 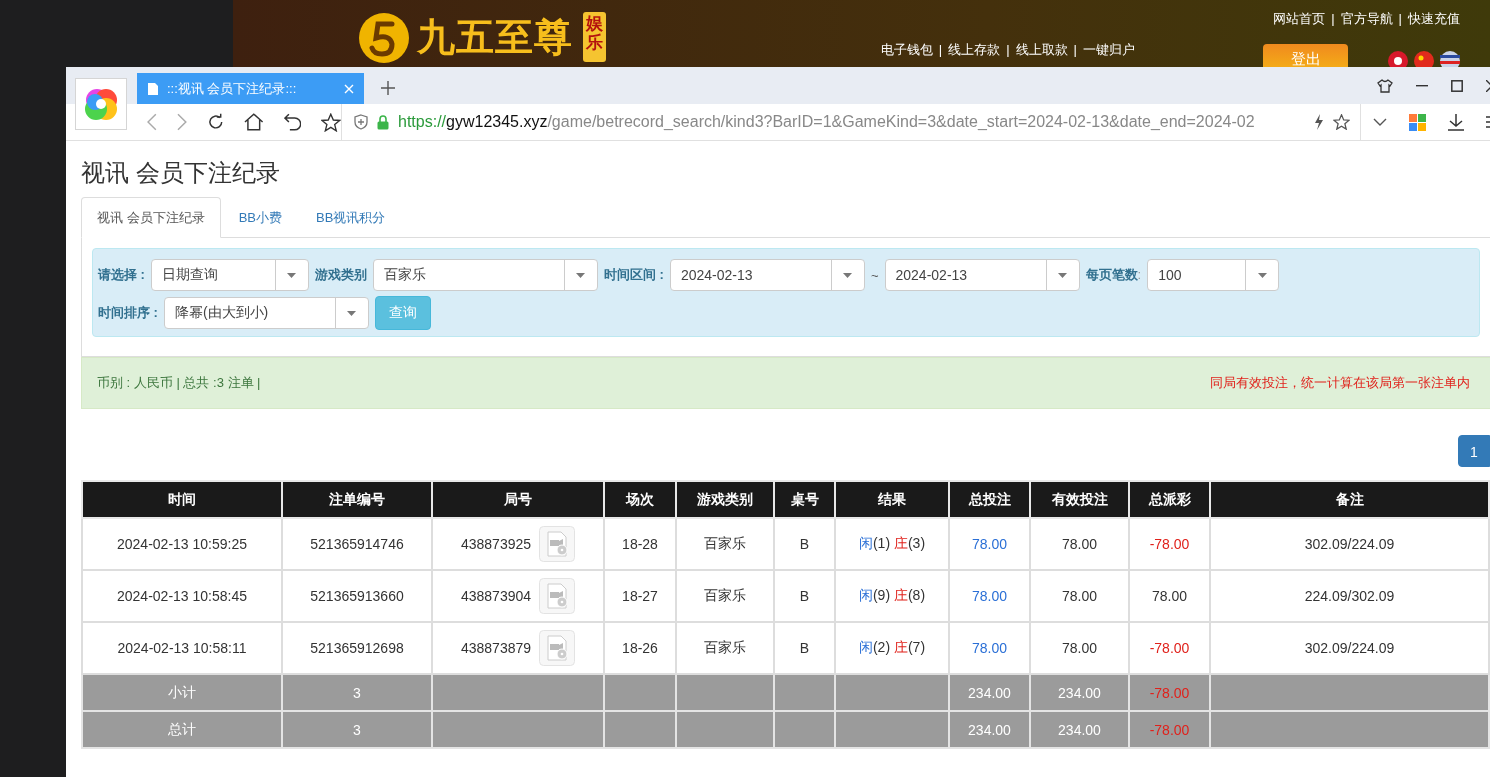 I want to click on top-link: 快速充值, so click(x=1434, y=18).